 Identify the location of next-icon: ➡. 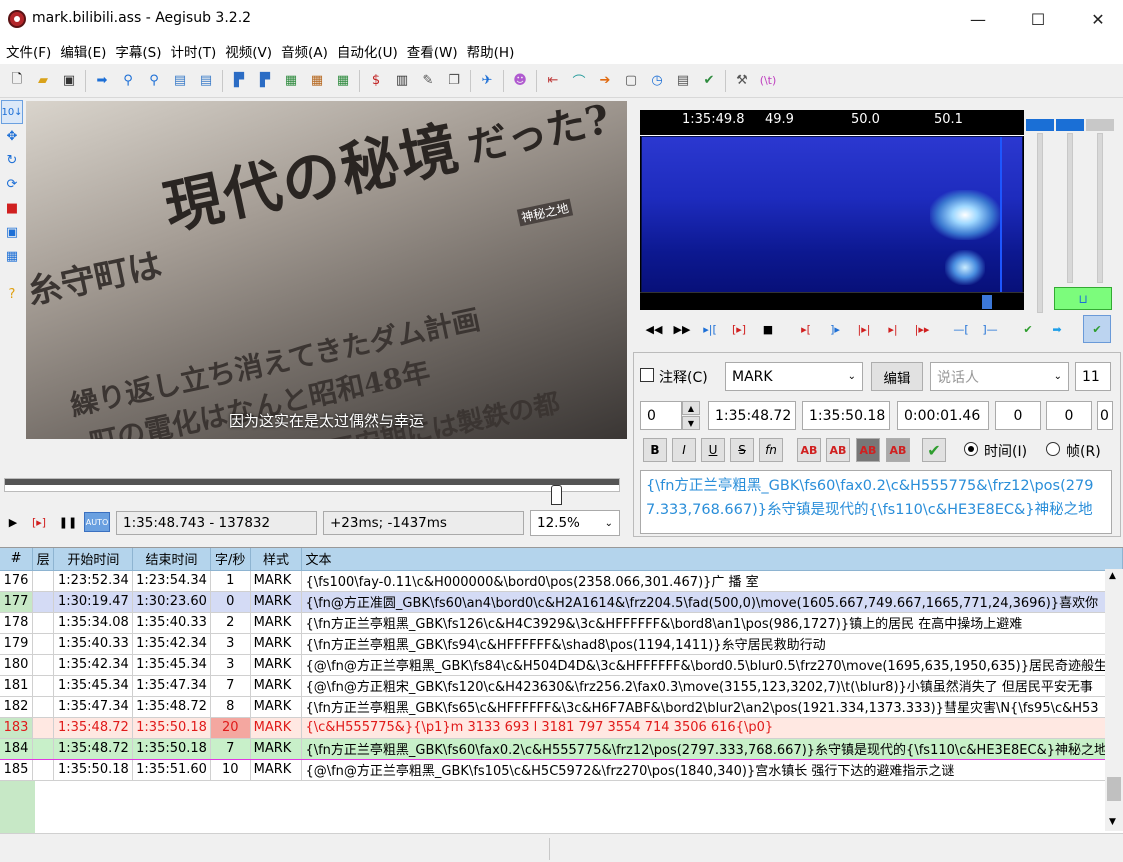
(1057, 329).